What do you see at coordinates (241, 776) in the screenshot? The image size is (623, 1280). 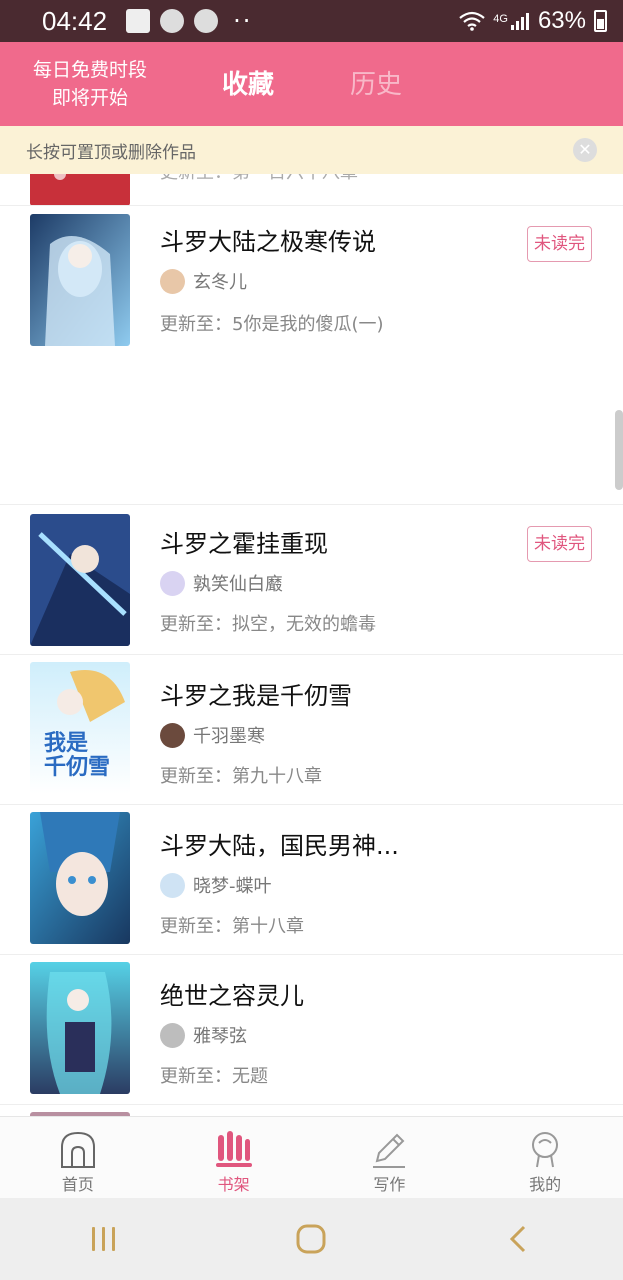 I see `book-update: 更新至：第九十八章` at bounding box center [241, 776].